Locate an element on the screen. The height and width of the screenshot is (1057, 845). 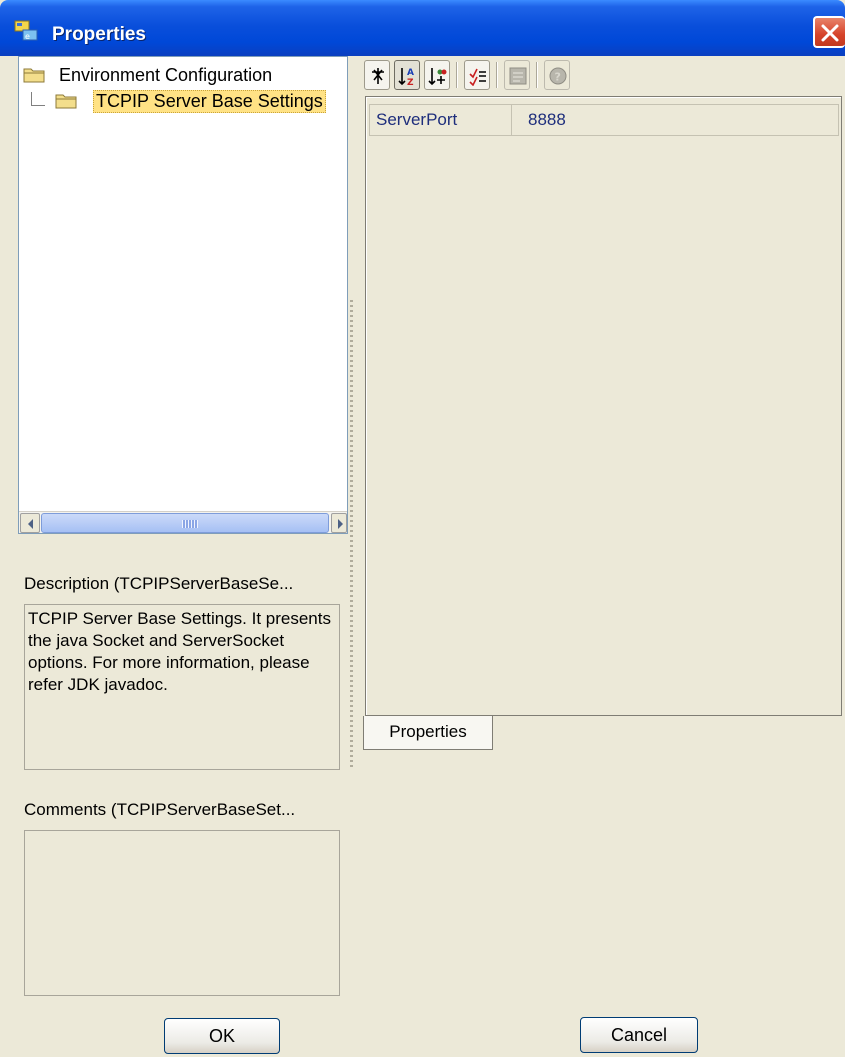
panel-splitter is located at coordinates (351, 535).